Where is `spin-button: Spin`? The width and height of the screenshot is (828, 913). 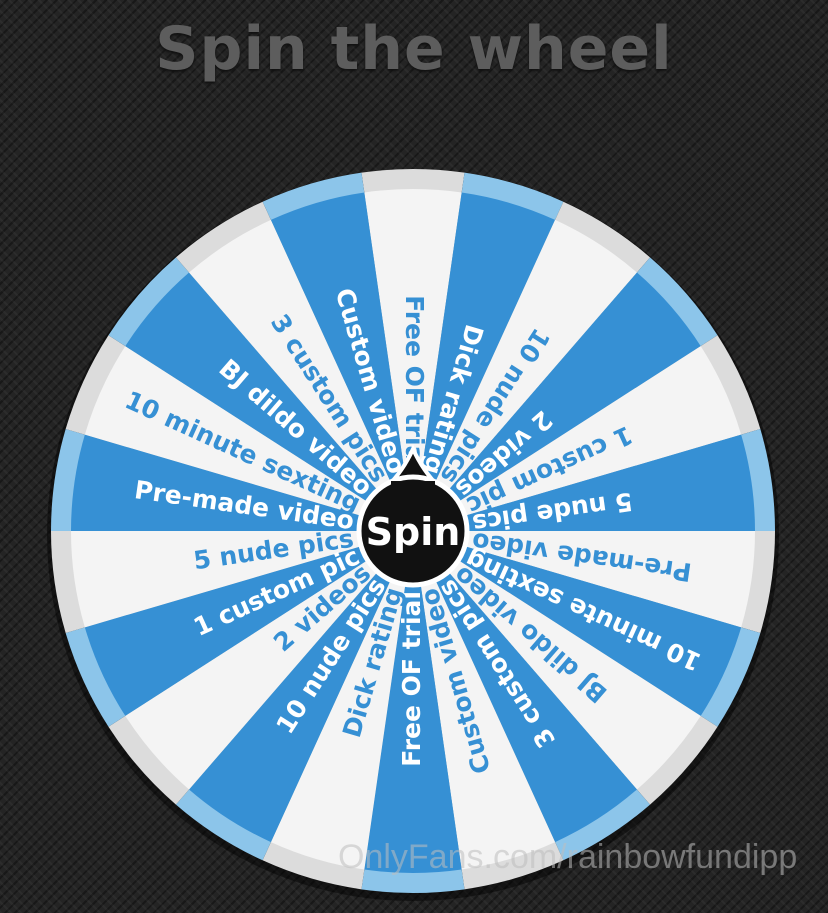 spin-button: Spin is located at coordinates (413, 532).